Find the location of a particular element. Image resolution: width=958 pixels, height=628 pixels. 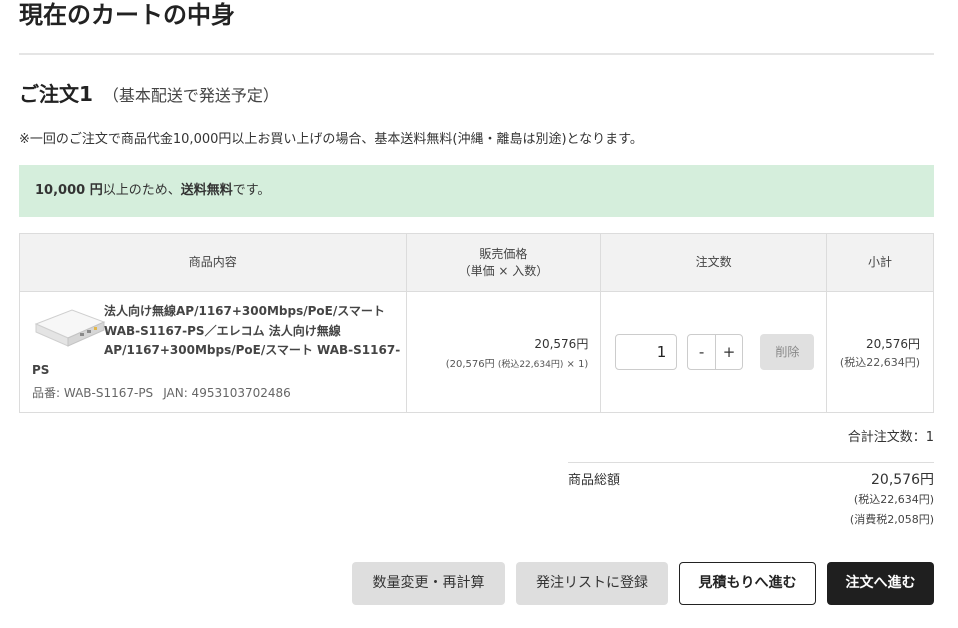

quantity-input is located at coordinates (646, 352).